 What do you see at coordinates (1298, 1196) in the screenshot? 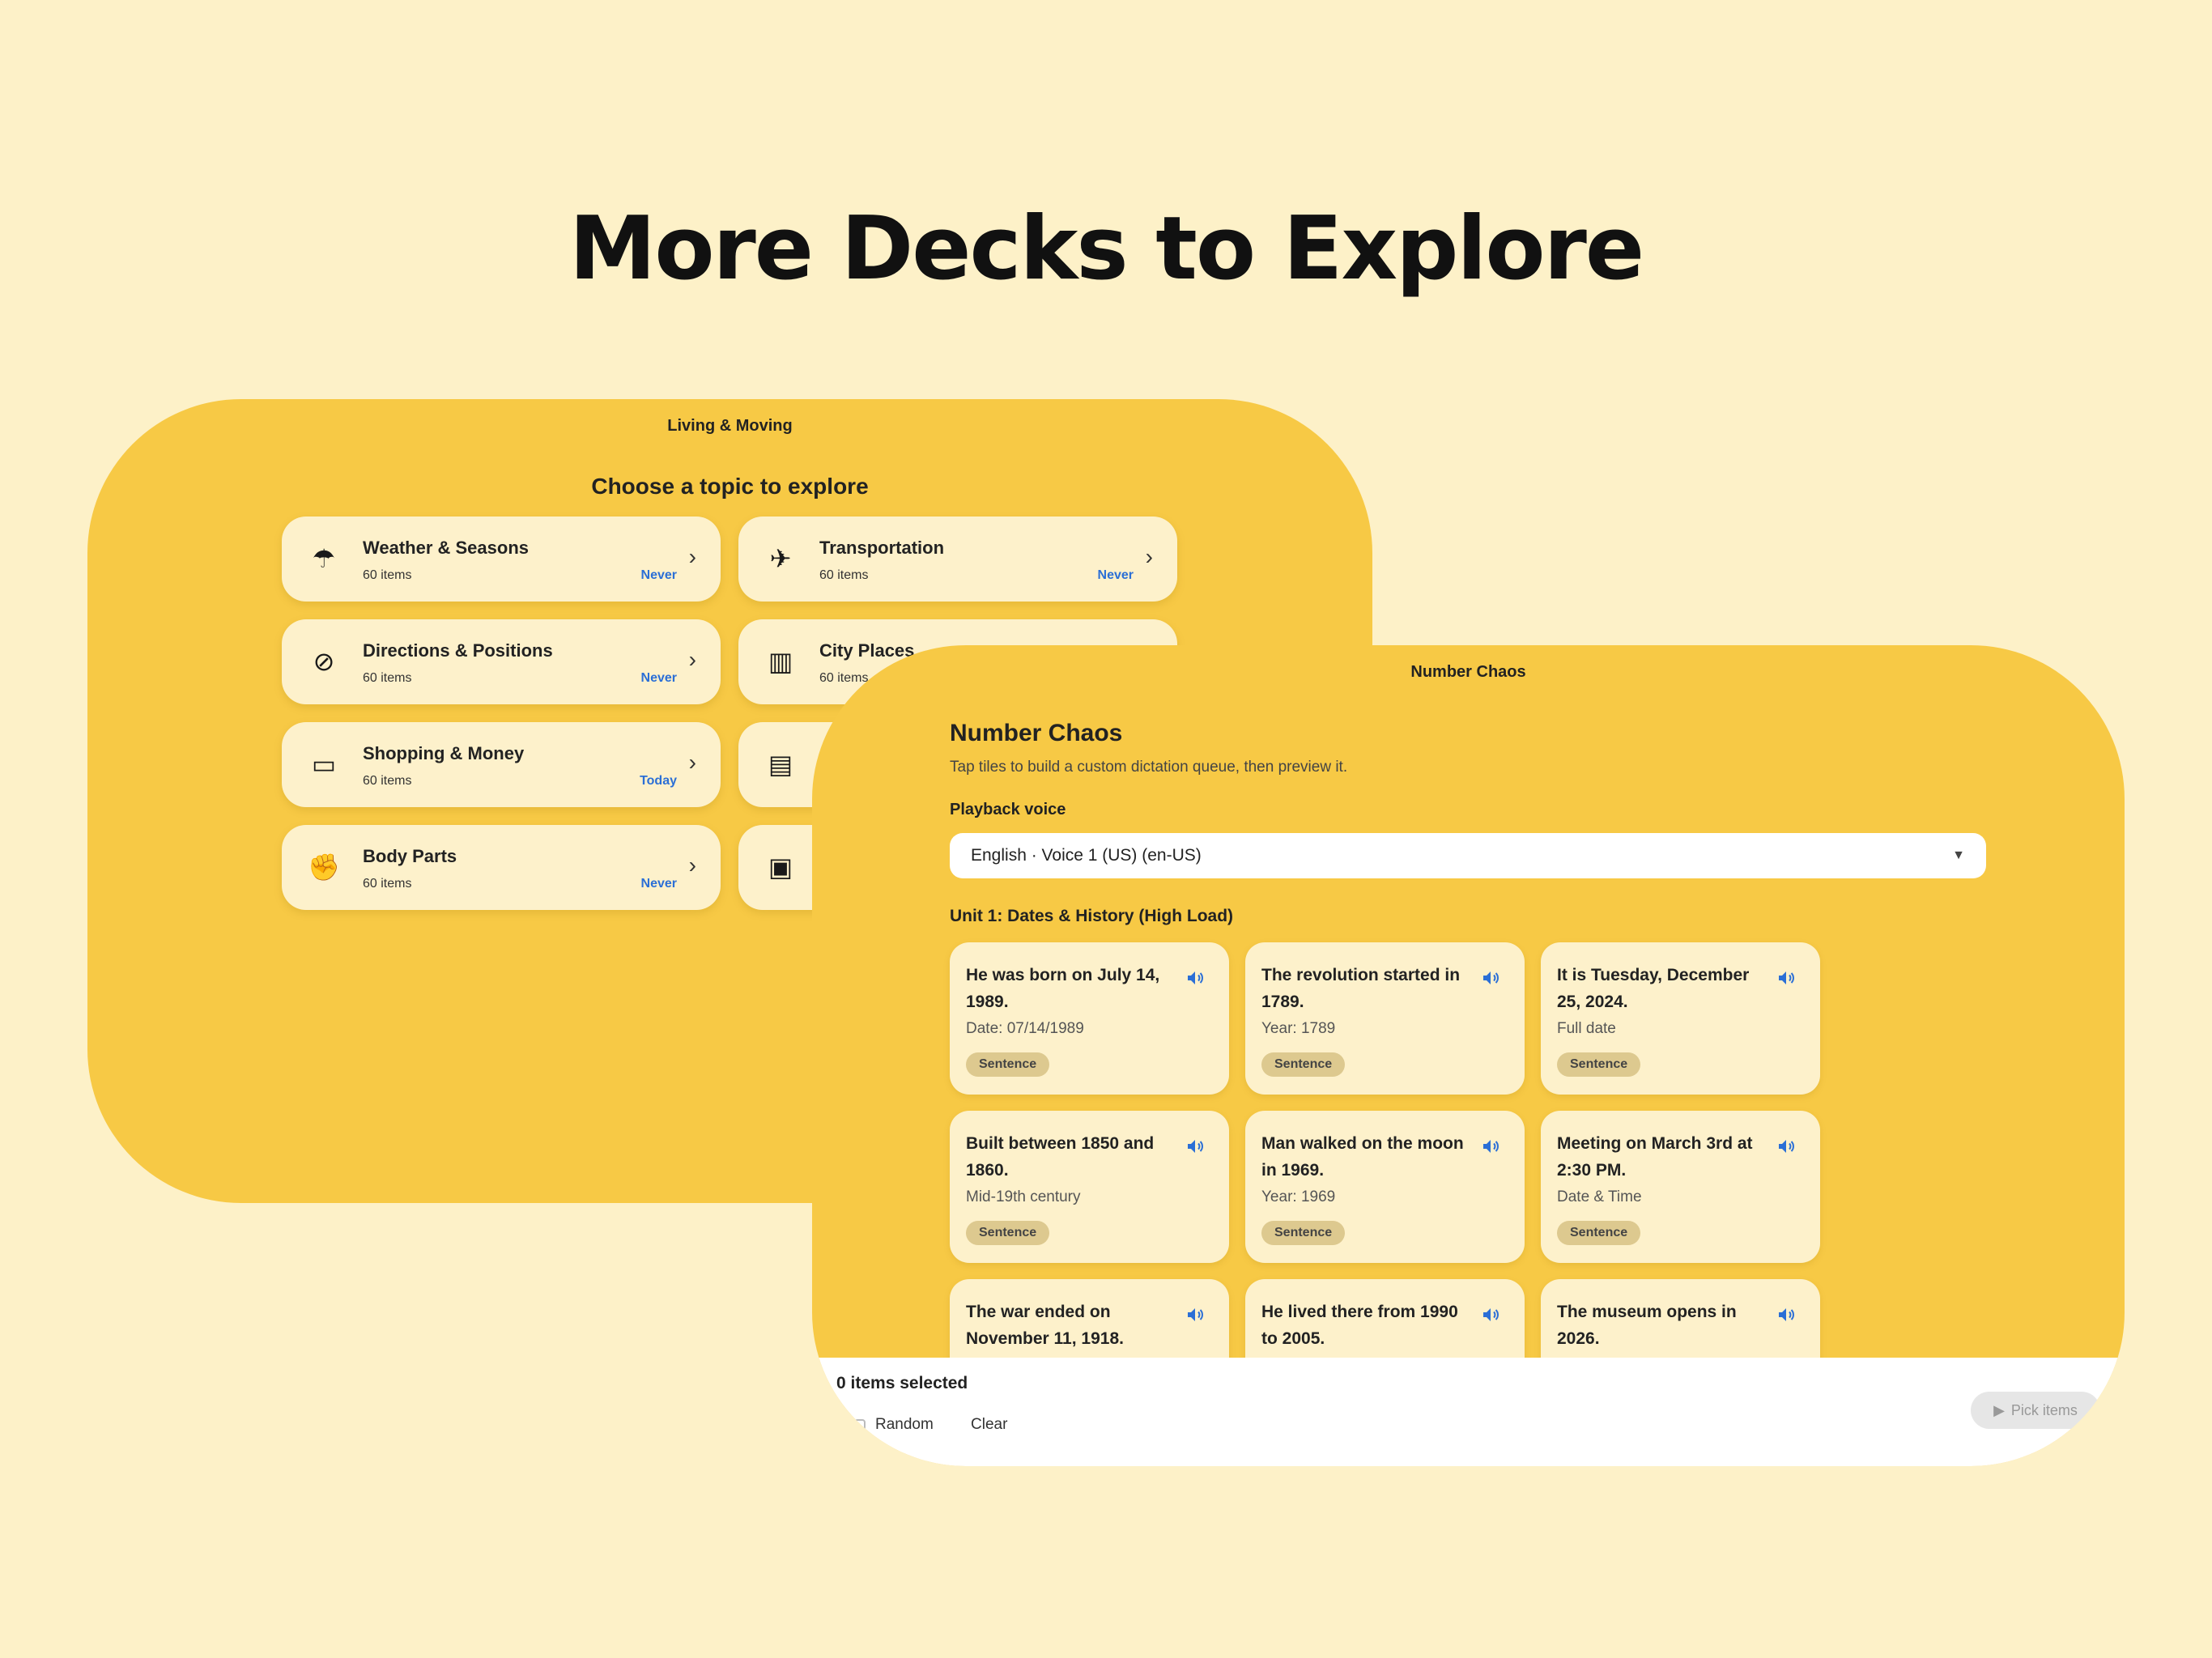
I see `item-meta: Year: 1969` at bounding box center [1298, 1196].